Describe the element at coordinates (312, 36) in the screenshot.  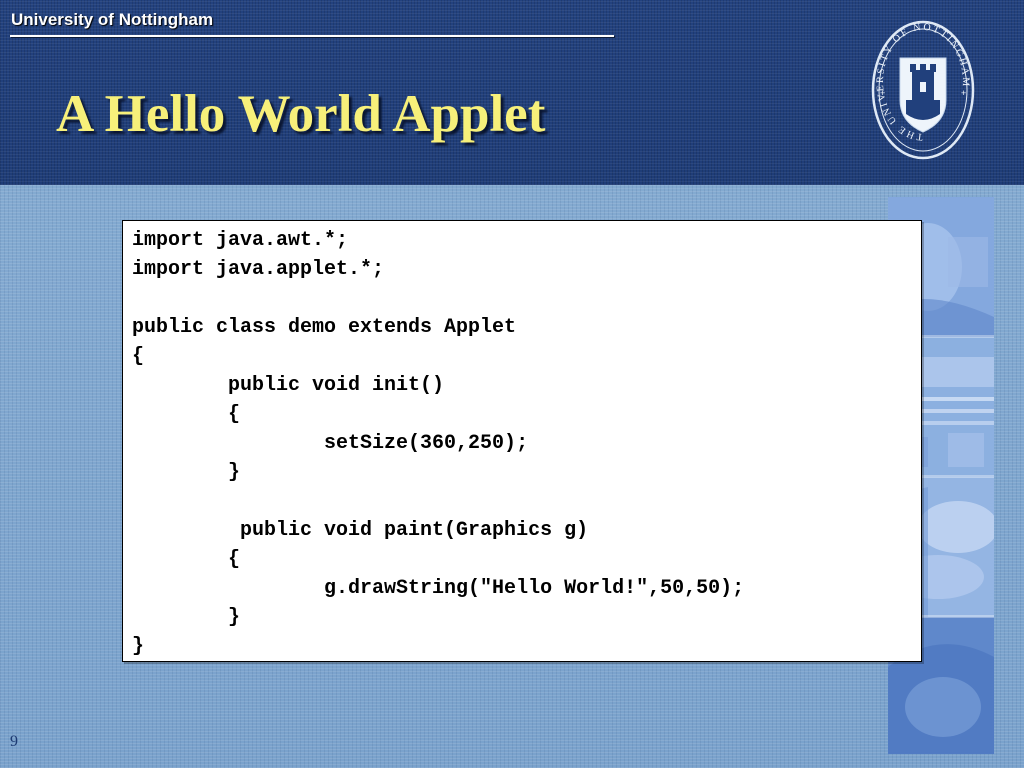
I see `header-divider` at that location.